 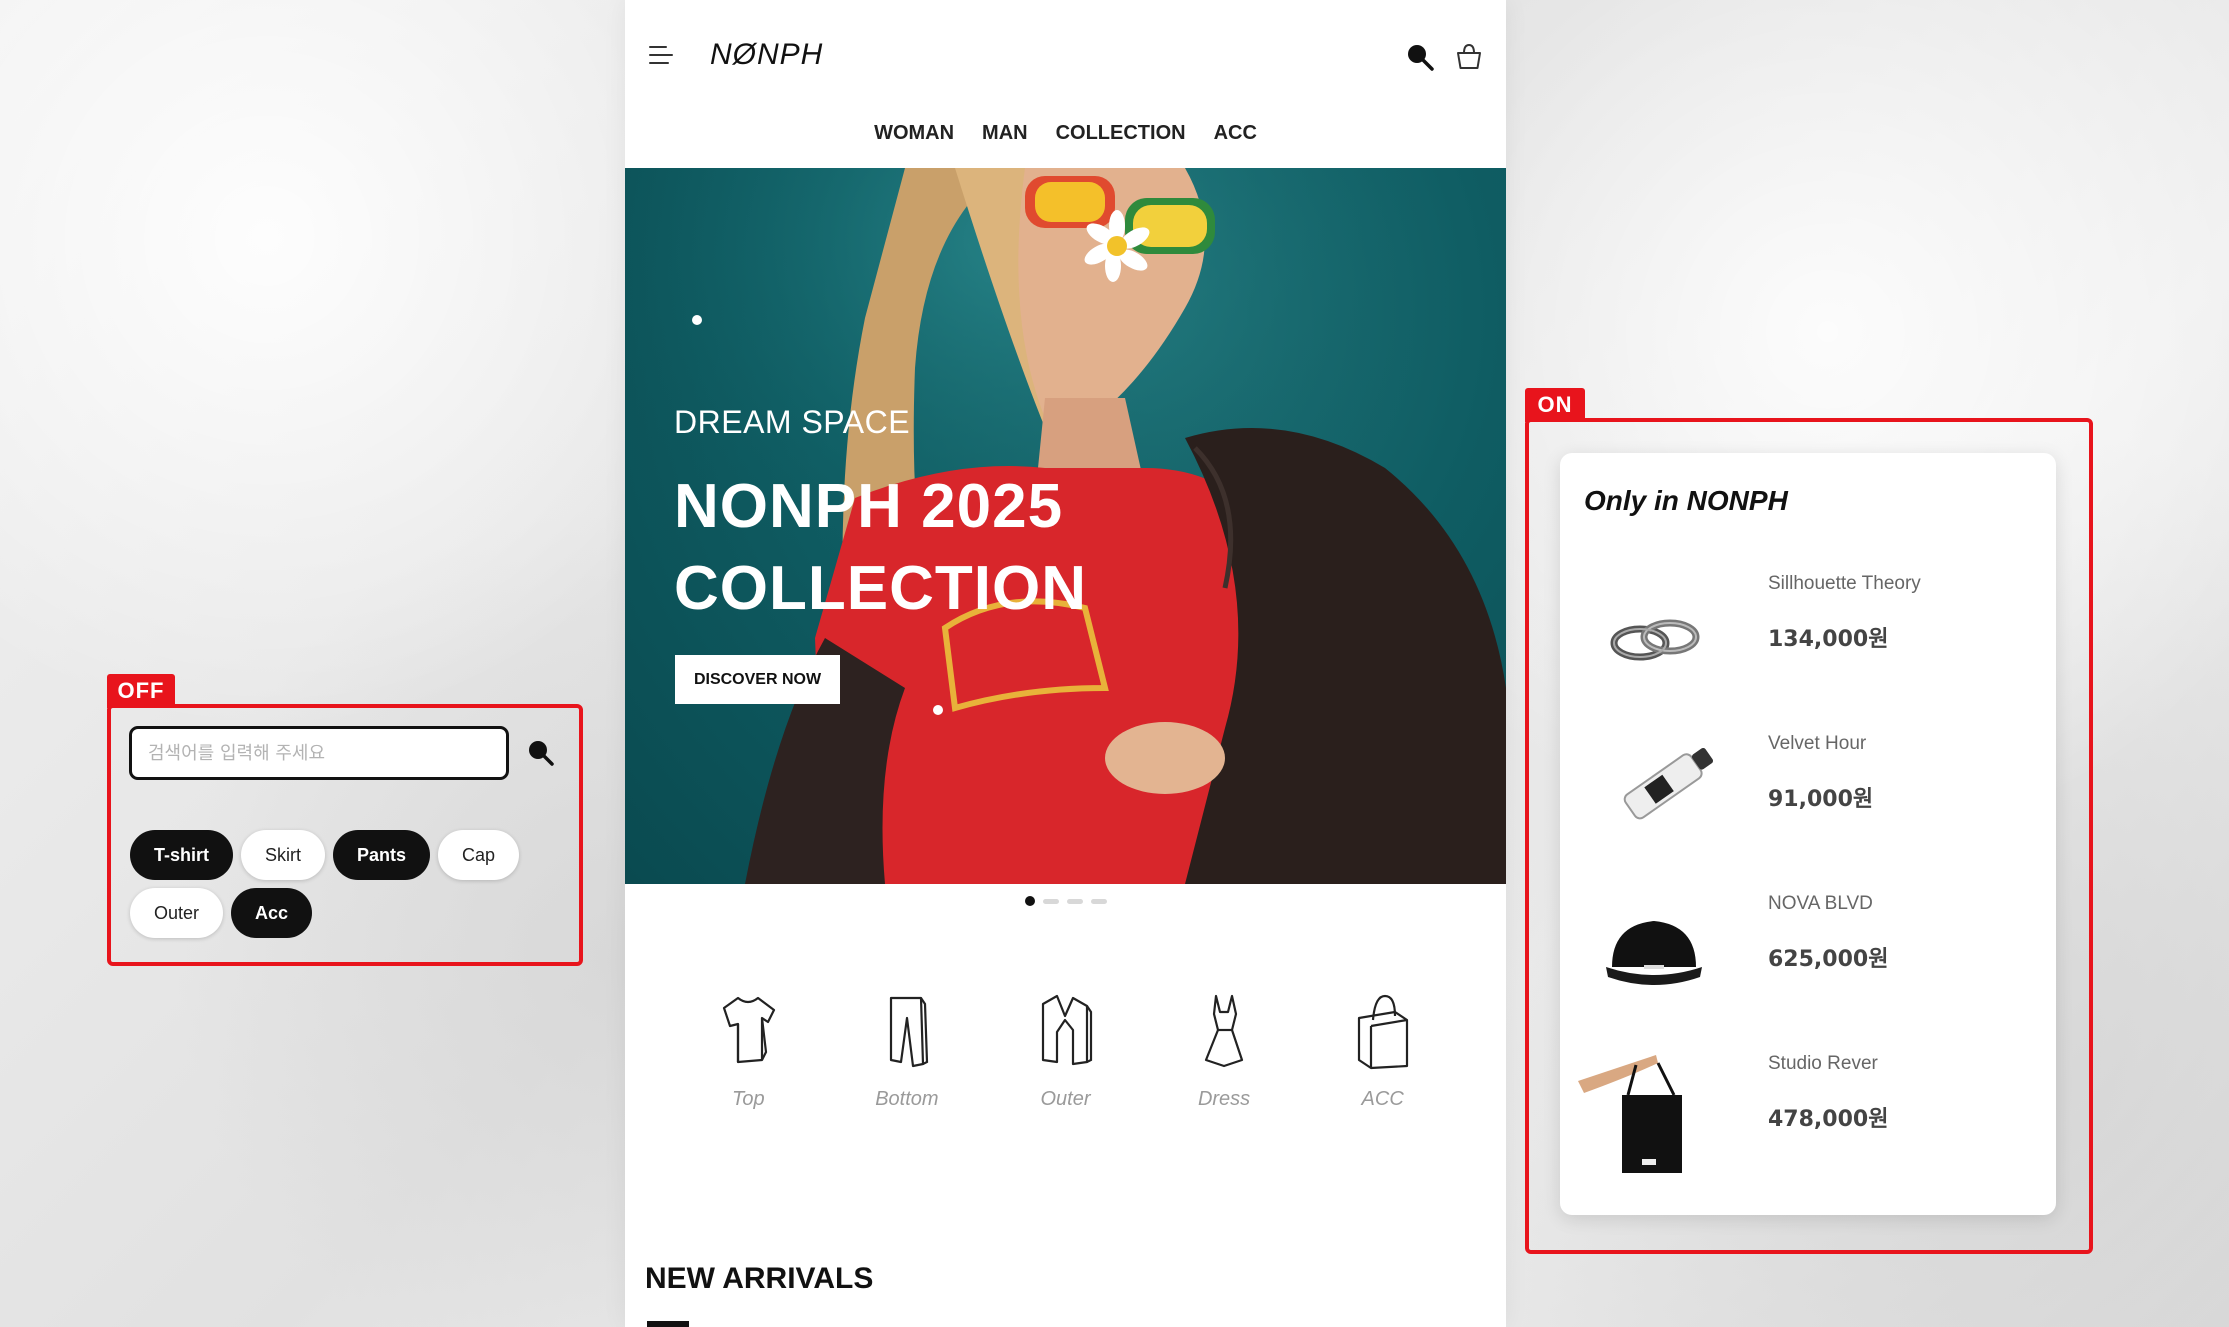 I want to click on jacket-icon, so click(x=1067, y=1030).